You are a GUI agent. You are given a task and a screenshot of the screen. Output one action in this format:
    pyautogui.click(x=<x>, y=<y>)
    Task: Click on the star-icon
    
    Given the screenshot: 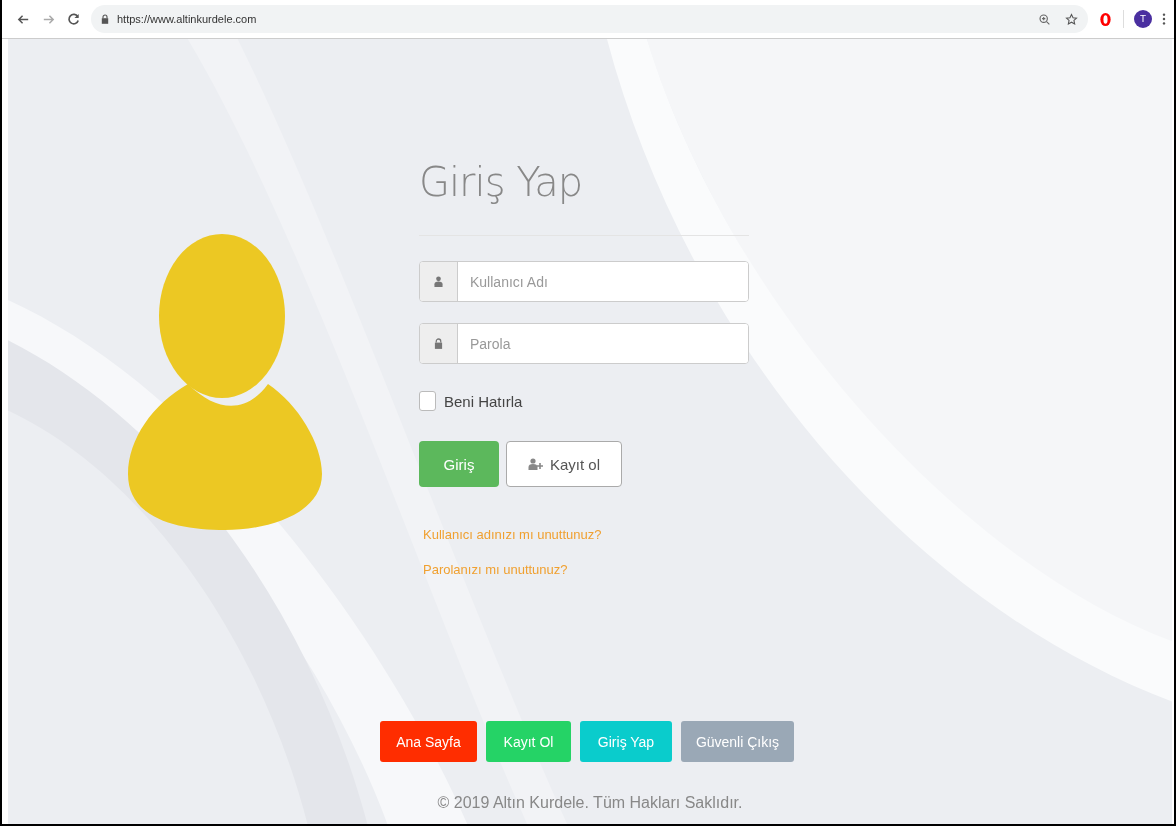 What is the action you would take?
    pyautogui.click(x=1071, y=19)
    